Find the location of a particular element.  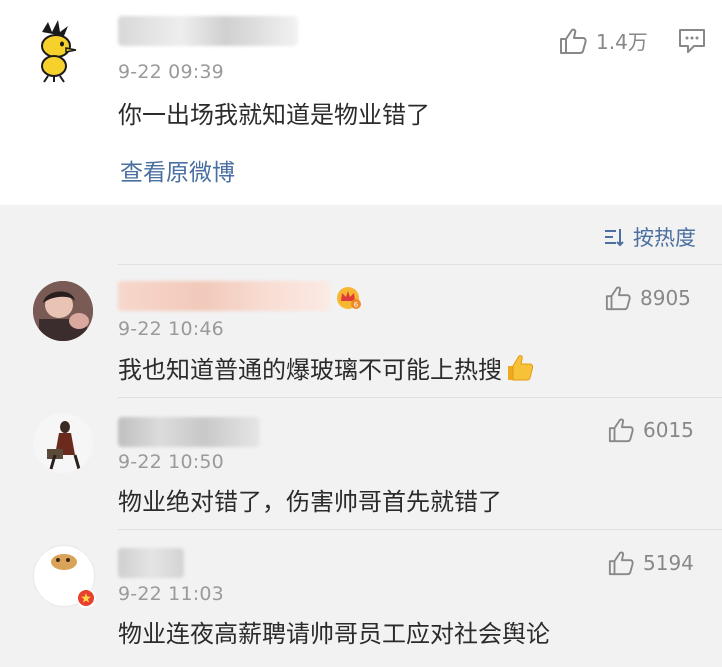

comment-time: 9-22 10:50 is located at coordinates (171, 462).